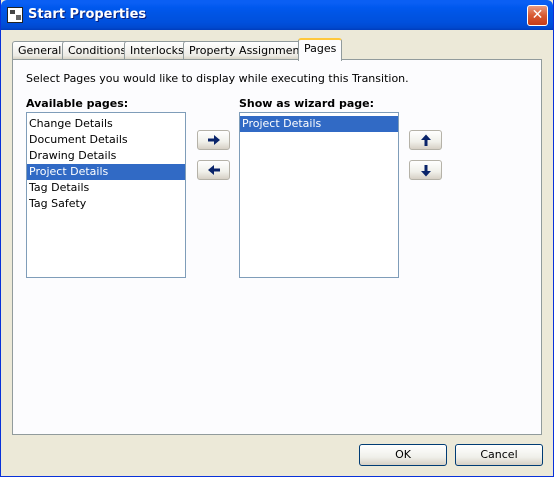 This screenshot has width=554, height=477. I want to click on arrow-left-icon, so click(213, 170).